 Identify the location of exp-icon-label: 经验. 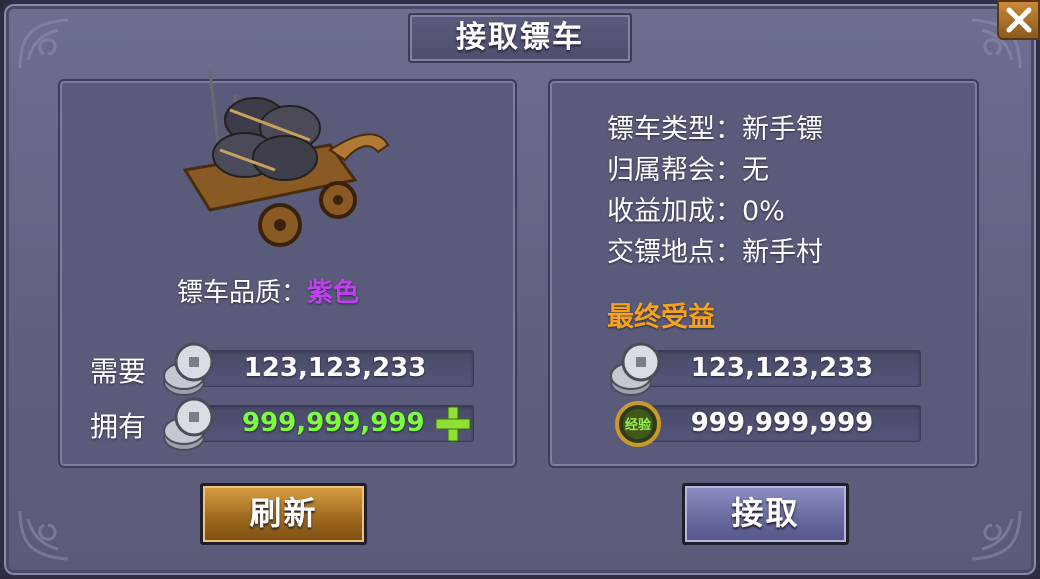
(637, 425).